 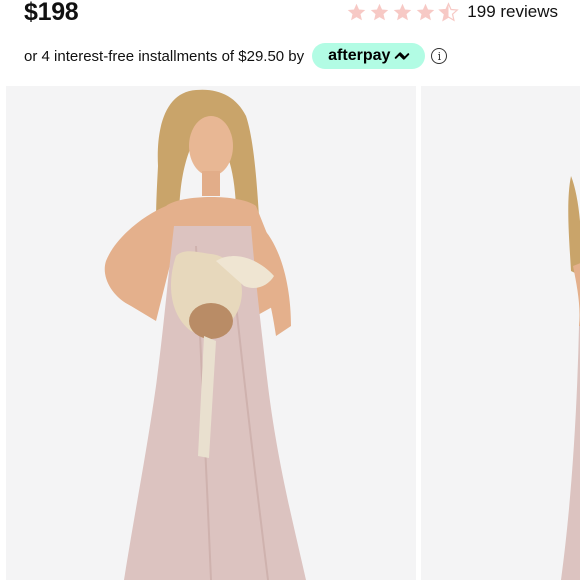 I want to click on afterpay-arrows-icon, so click(x=402, y=56).